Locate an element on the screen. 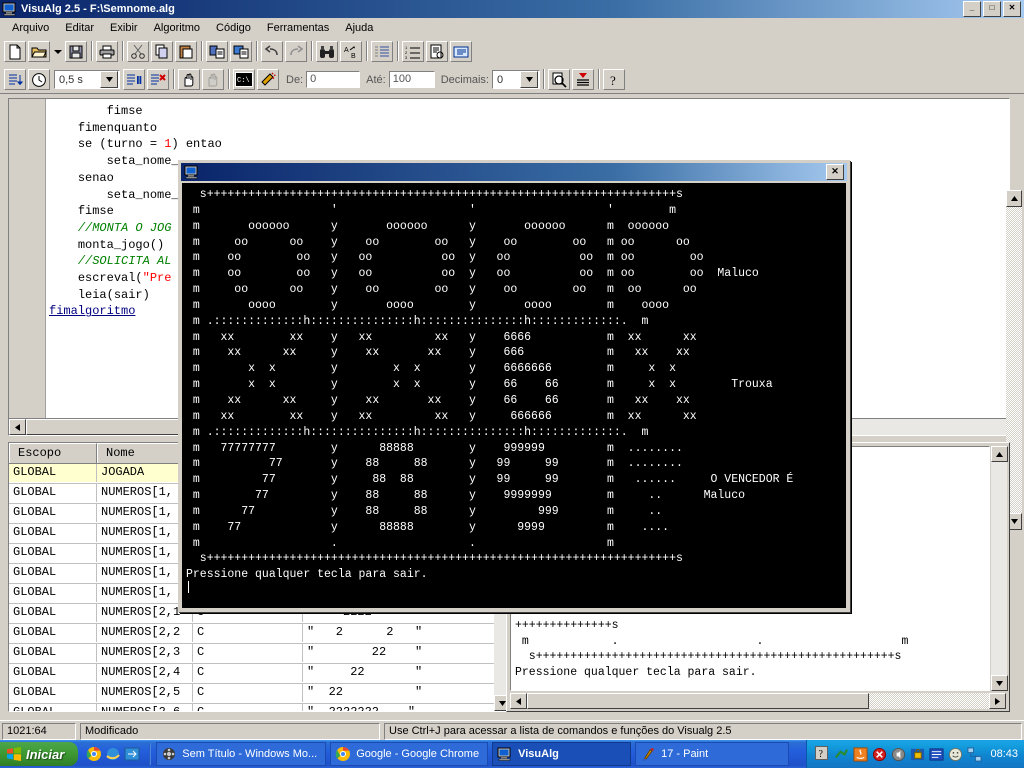 This screenshot has width=1024, height=768. paste-button is located at coordinates (186, 51).